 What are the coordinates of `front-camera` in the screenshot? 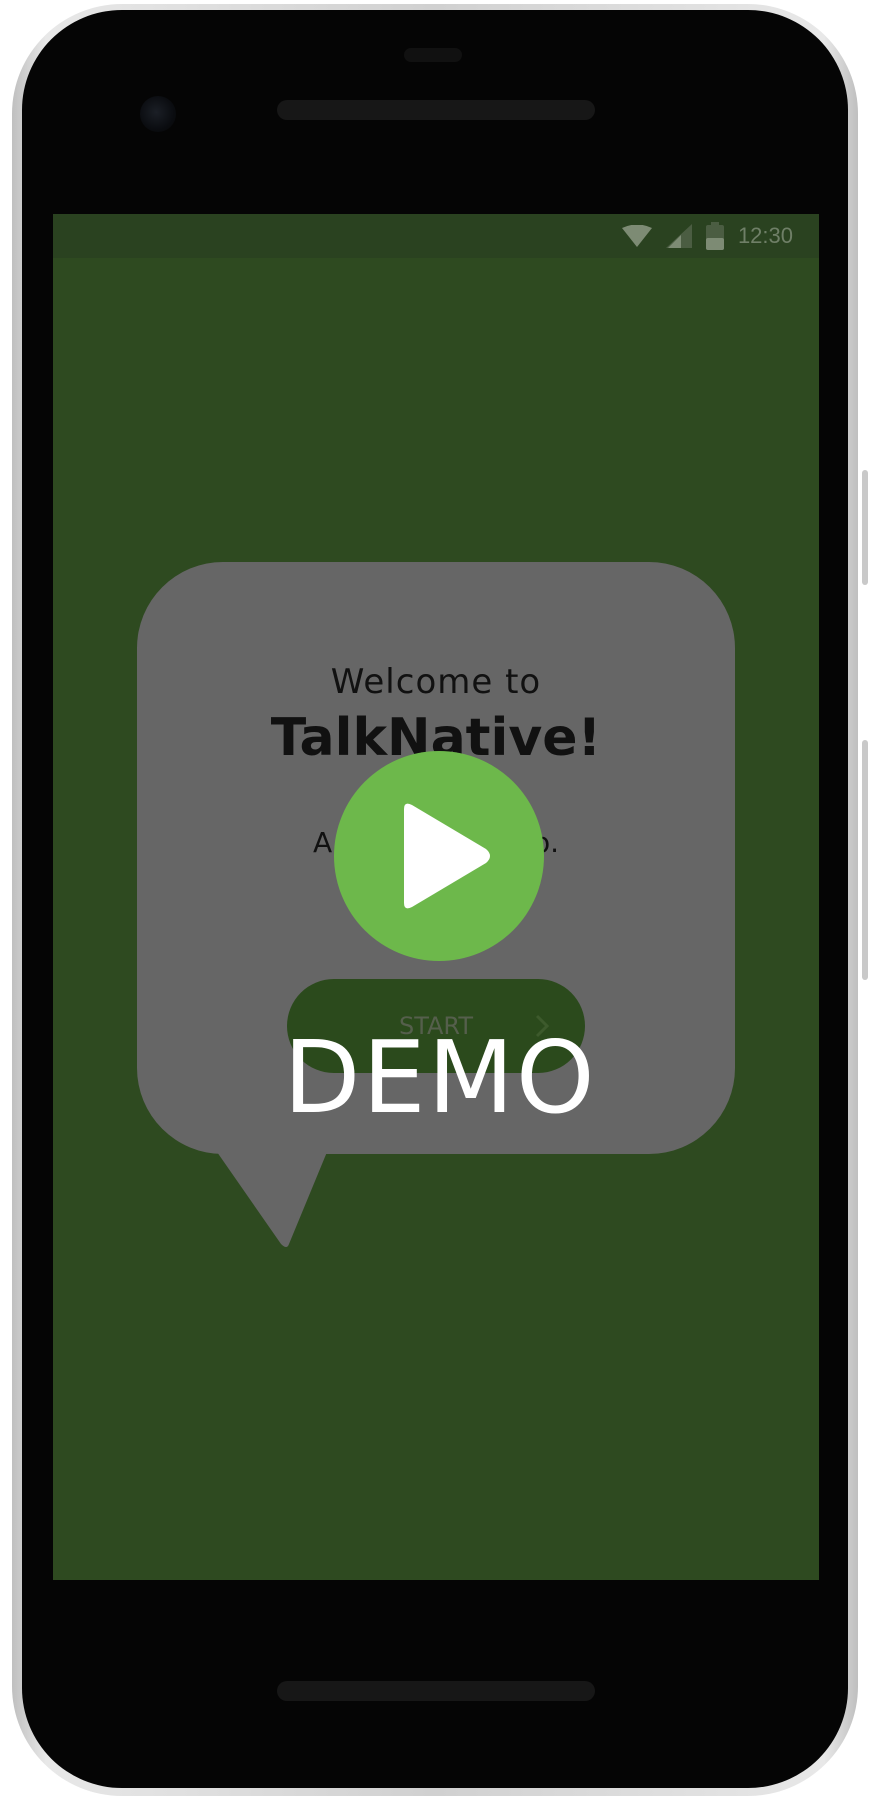 It's located at (158, 114).